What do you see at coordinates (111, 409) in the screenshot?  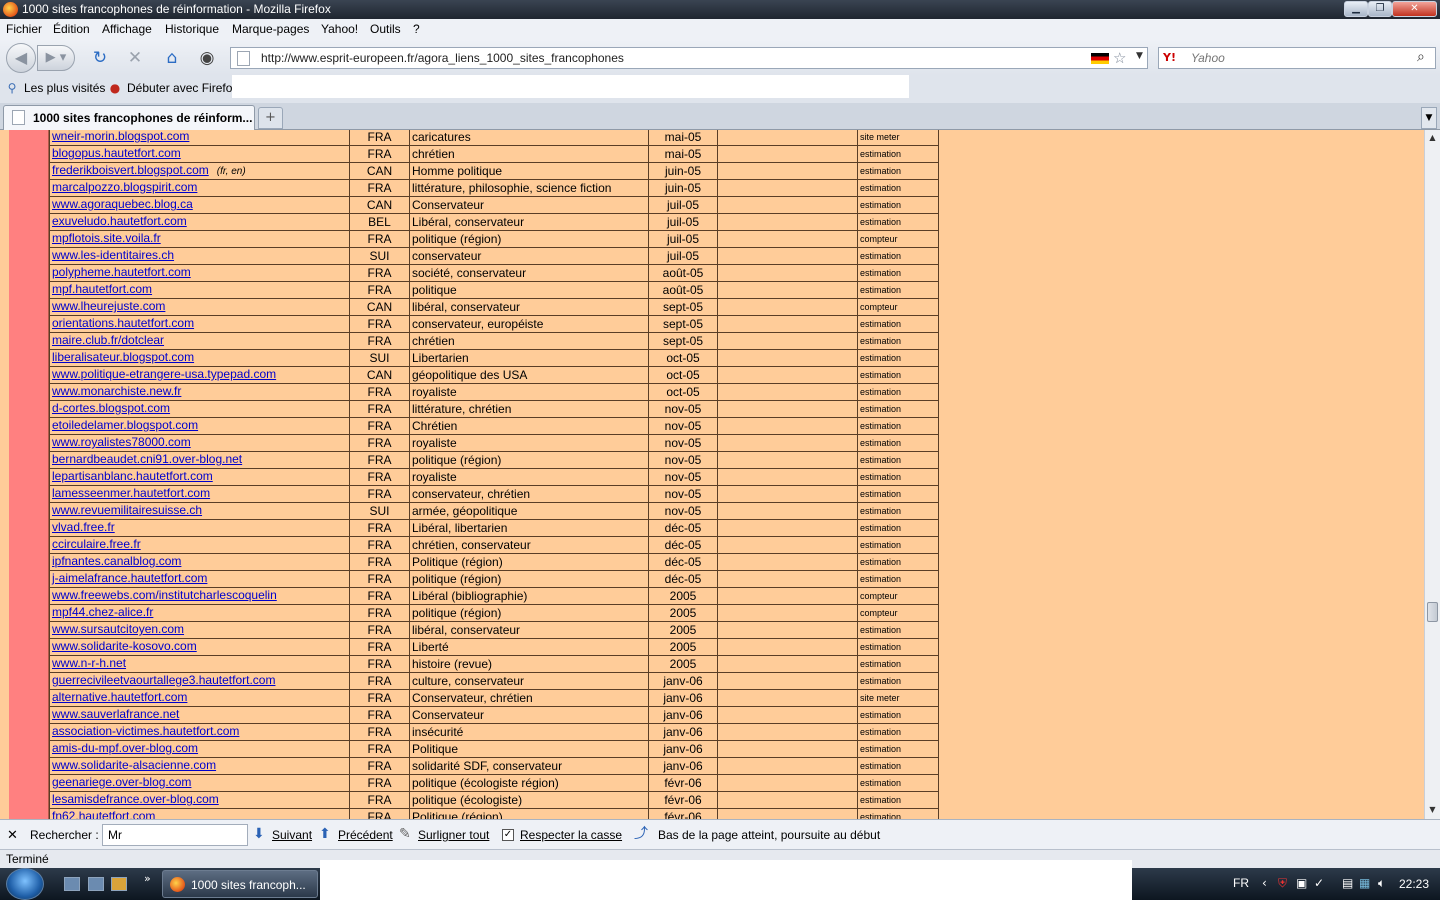 I see `site-link: d-cortes.blogspot.com` at bounding box center [111, 409].